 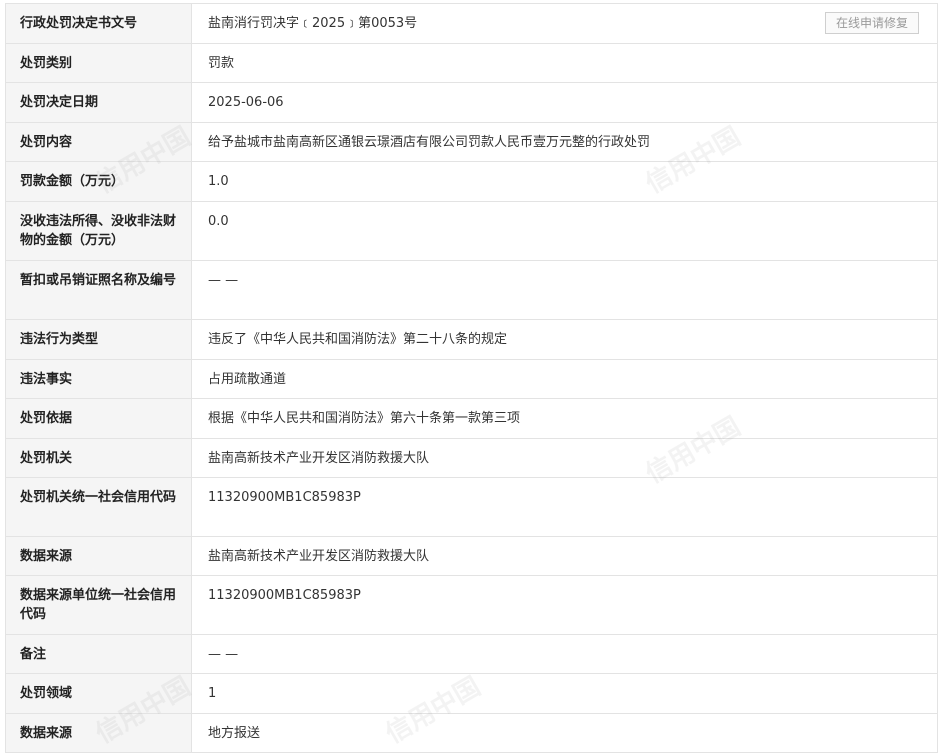 I want to click on table-row: 数据来源单位统一社会信用代码 11320900MB1C85983P, so click(x=471, y=605).